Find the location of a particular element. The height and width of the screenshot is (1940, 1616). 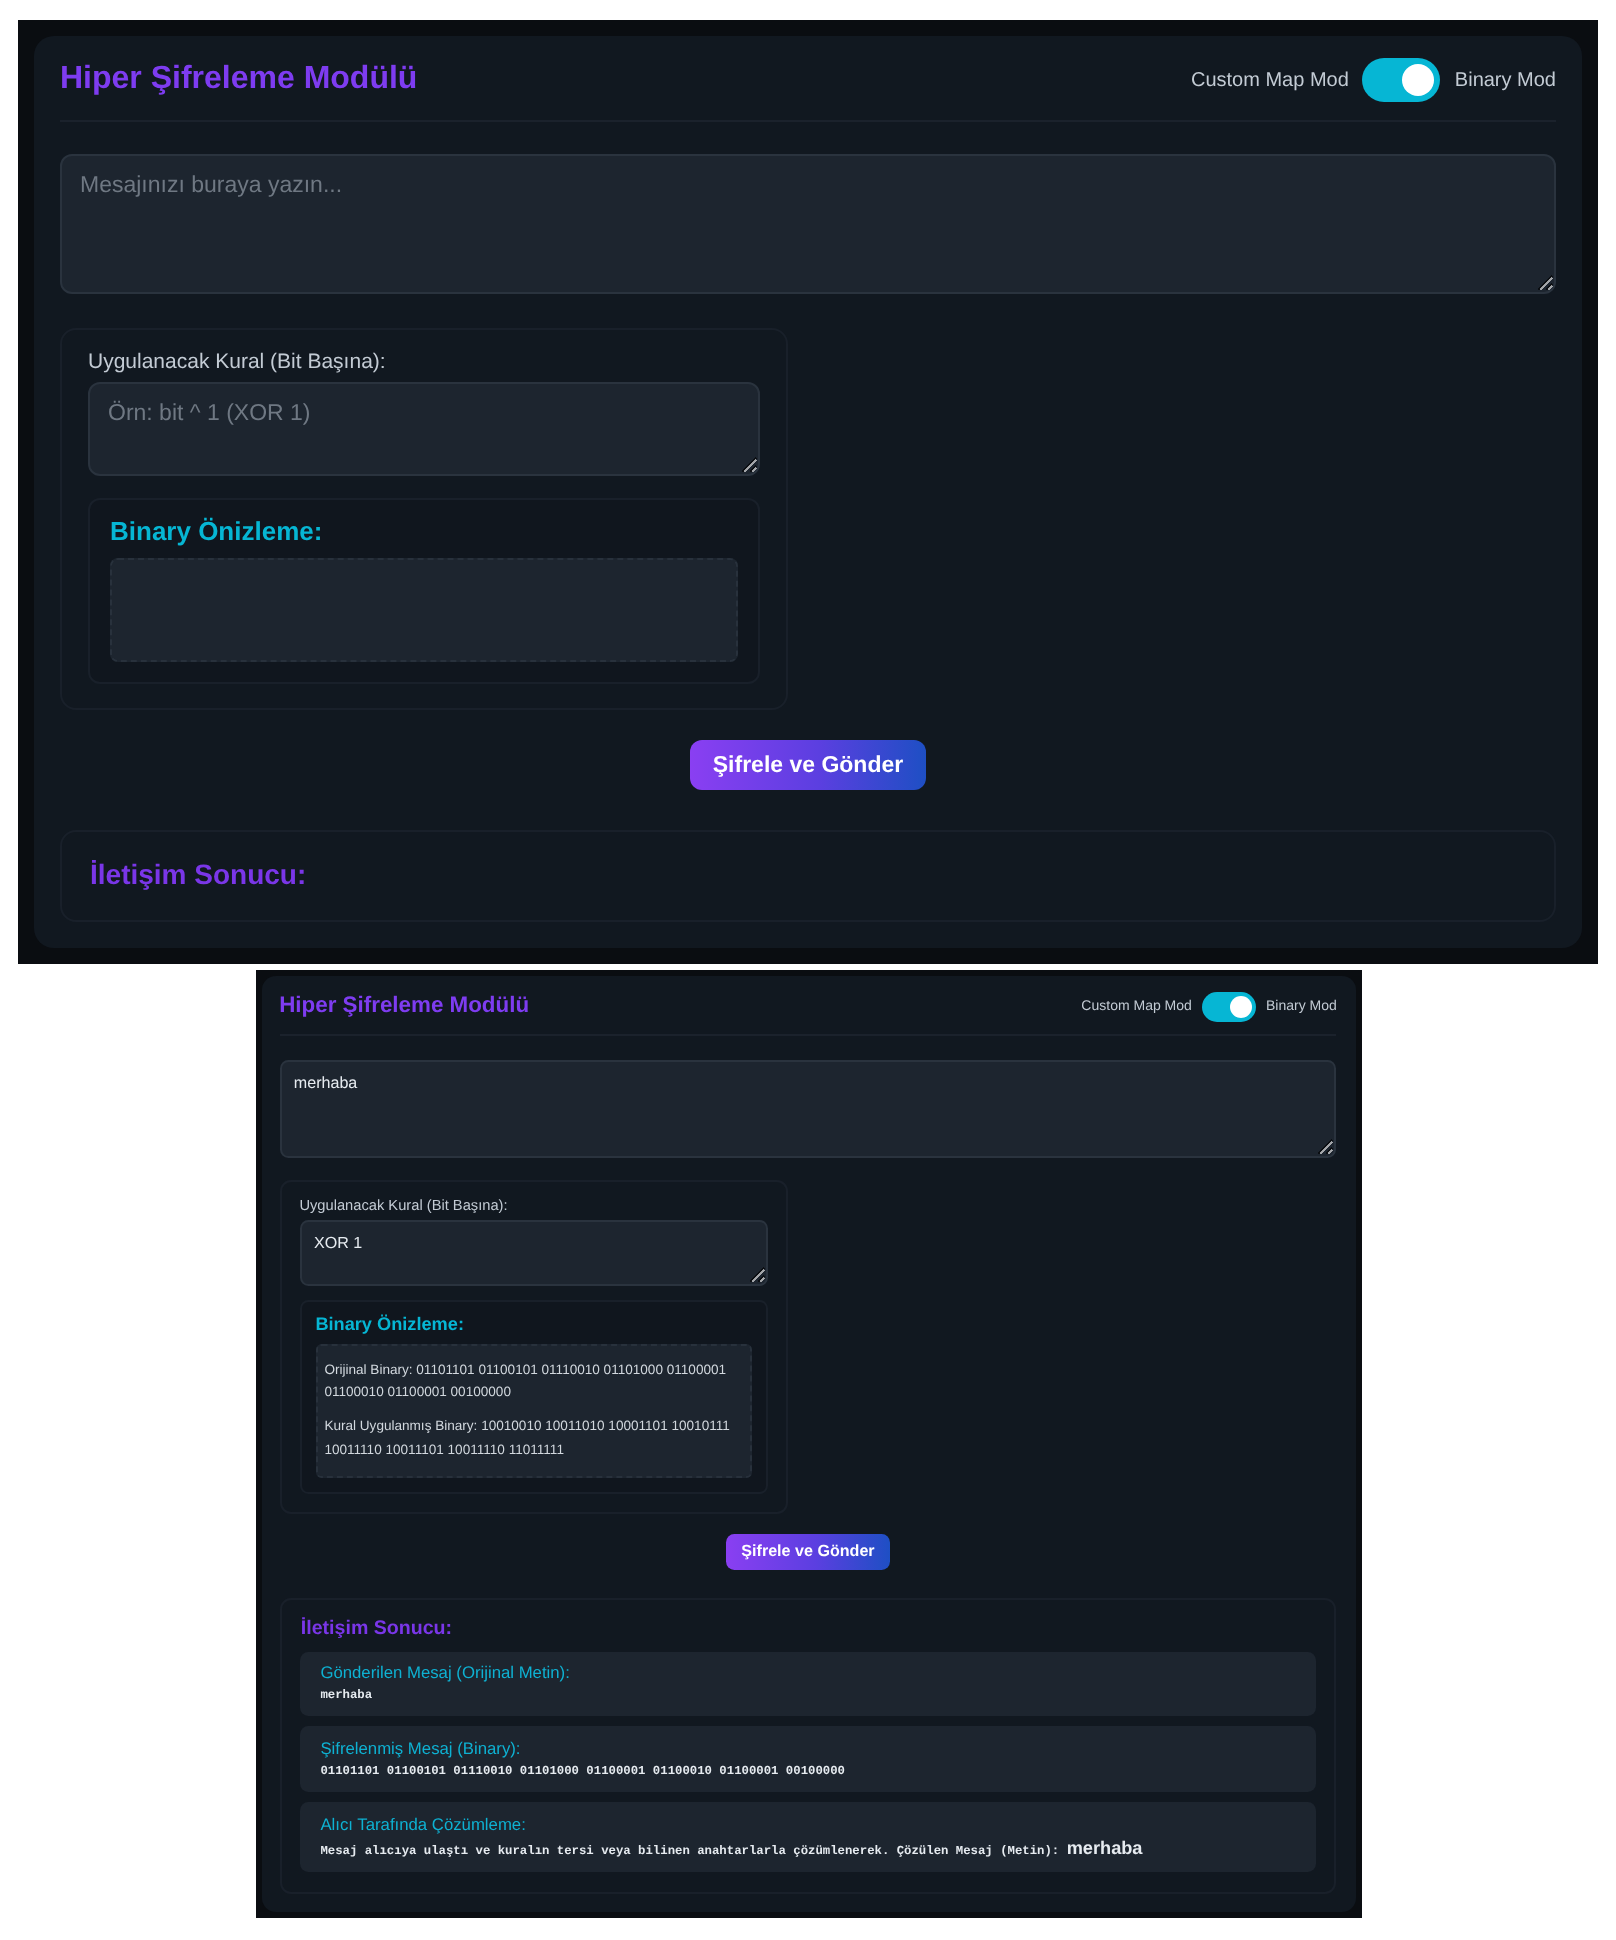

toggle-label: Custom Map Mod is located at coordinates (1270, 80).